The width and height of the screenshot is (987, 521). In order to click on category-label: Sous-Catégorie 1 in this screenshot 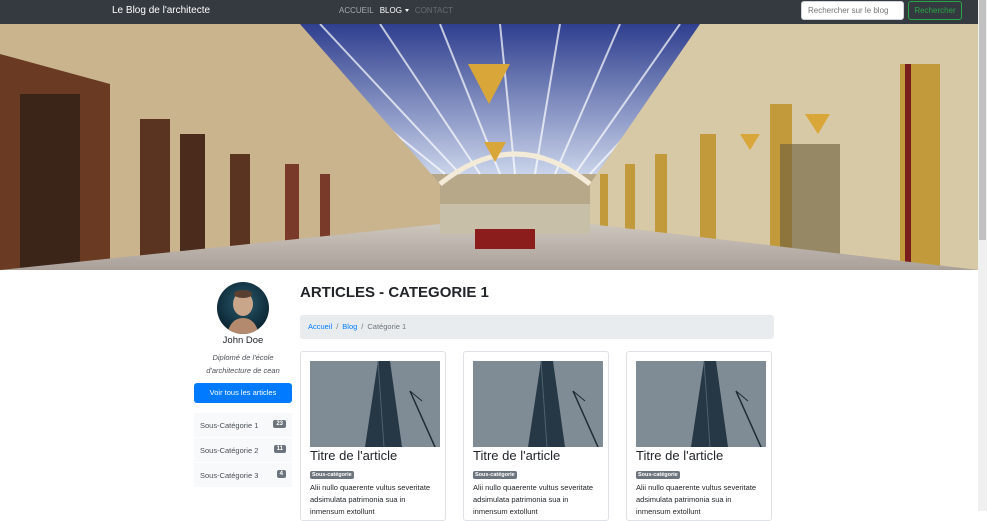, I will do `click(229, 425)`.